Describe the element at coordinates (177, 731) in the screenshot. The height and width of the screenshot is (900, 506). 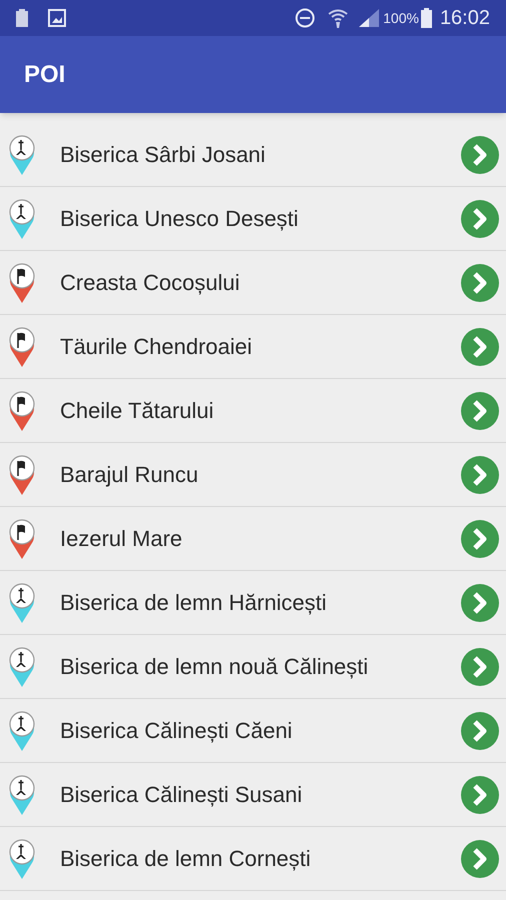
I see `poi-name: Biserica Călinești Căeni` at that location.